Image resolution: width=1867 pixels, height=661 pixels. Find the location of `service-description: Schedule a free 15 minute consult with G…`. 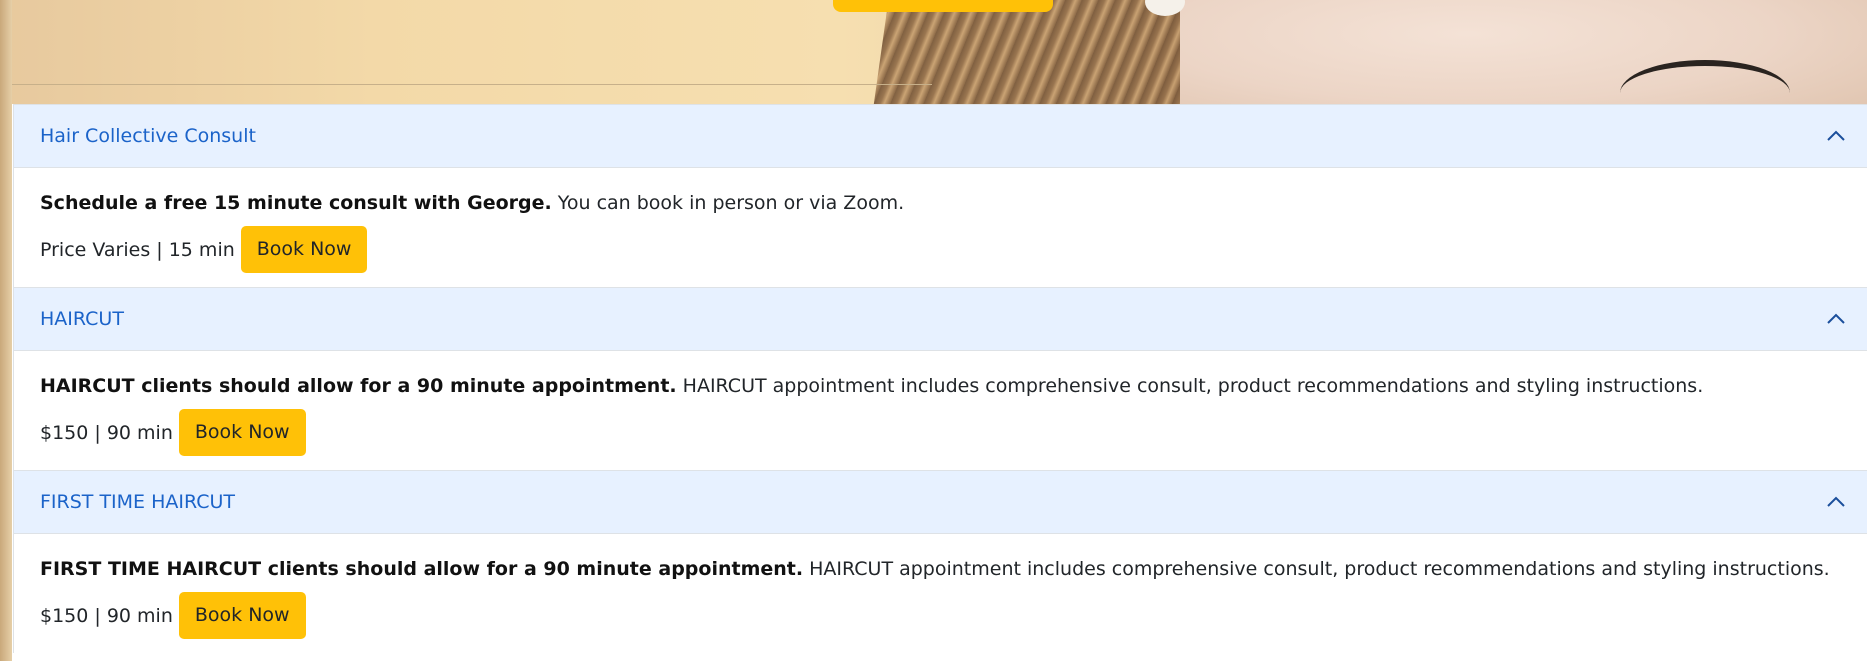

service-description: Schedule a free 15 minute consult with G… is located at coordinates (941, 203).